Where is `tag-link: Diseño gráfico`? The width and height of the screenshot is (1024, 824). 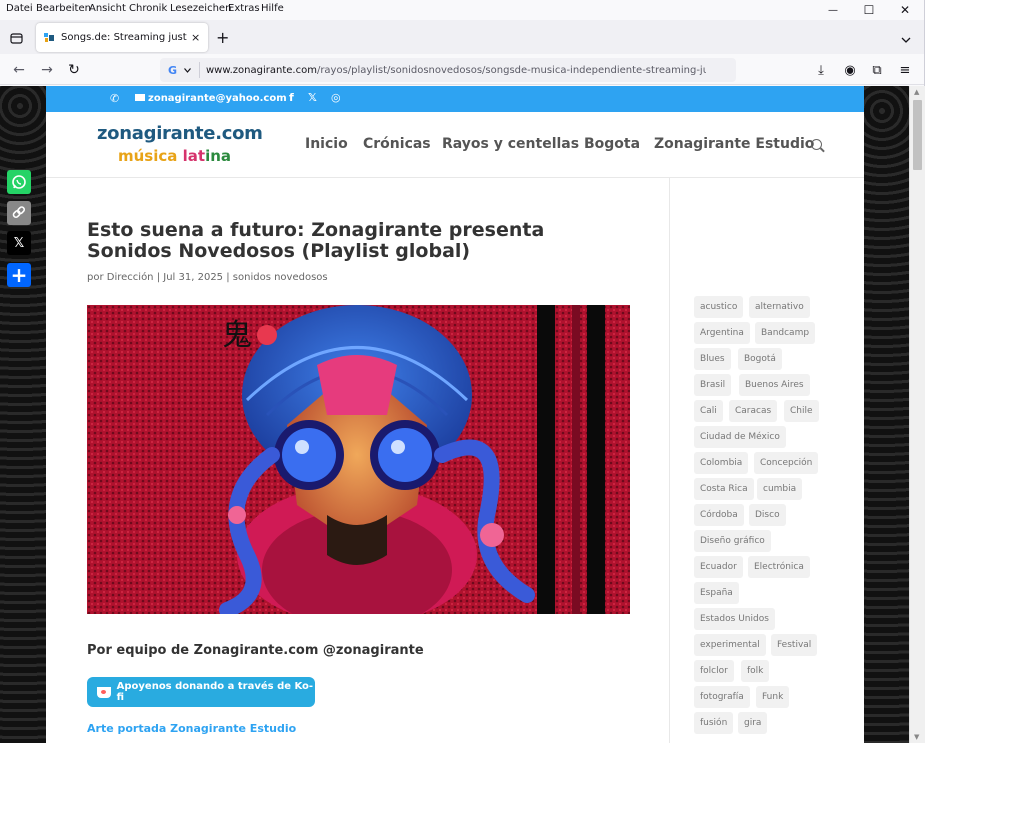
tag-link: Diseño gráfico is located at coordinates (732, 541).